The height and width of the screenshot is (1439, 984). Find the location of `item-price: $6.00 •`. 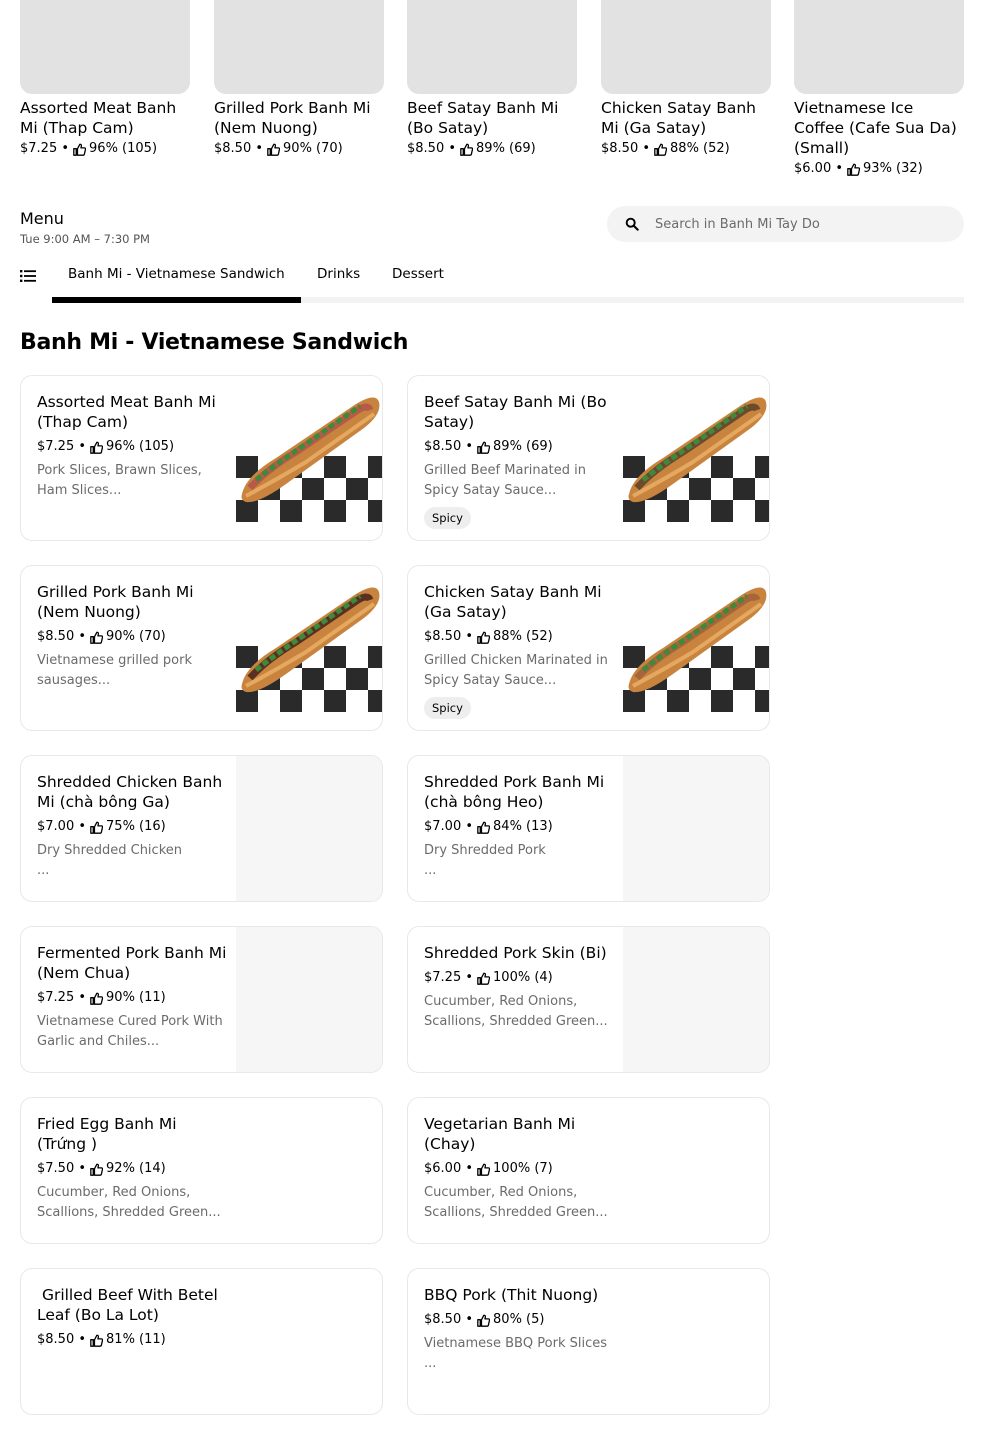

item-price: $6.00 • is located at coordinates (449, 1168).